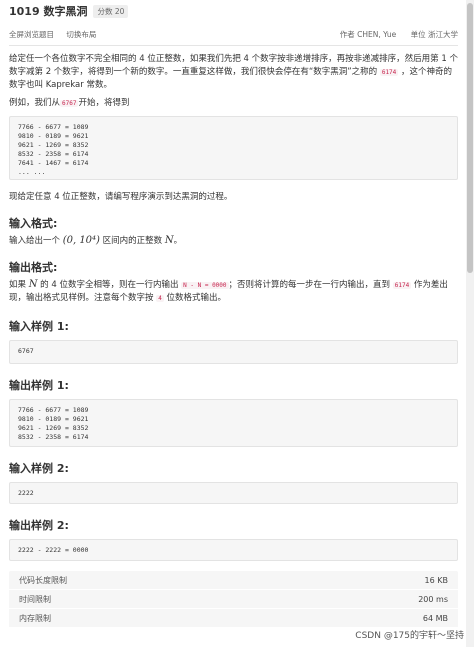 This screenshot has width=474, height=647. What do you see at coordinates (205, 285) in the screenshot?
I see `inline-code: N - N = 0000` at bounding box center [205, 285].